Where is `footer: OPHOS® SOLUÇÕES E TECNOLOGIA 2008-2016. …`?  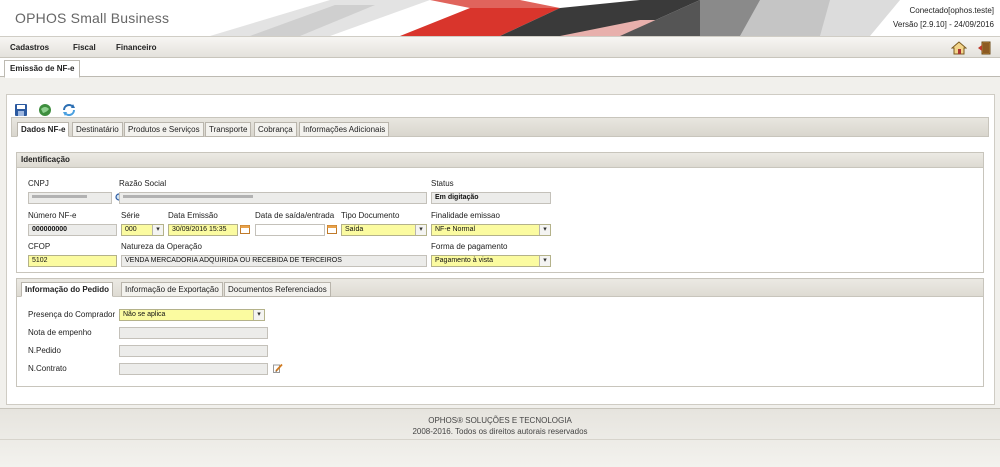 footer: OPHOS® SOLUÇÕES E TECNOLOGIA 2008-2016. … is located at coordinates (500, 437).